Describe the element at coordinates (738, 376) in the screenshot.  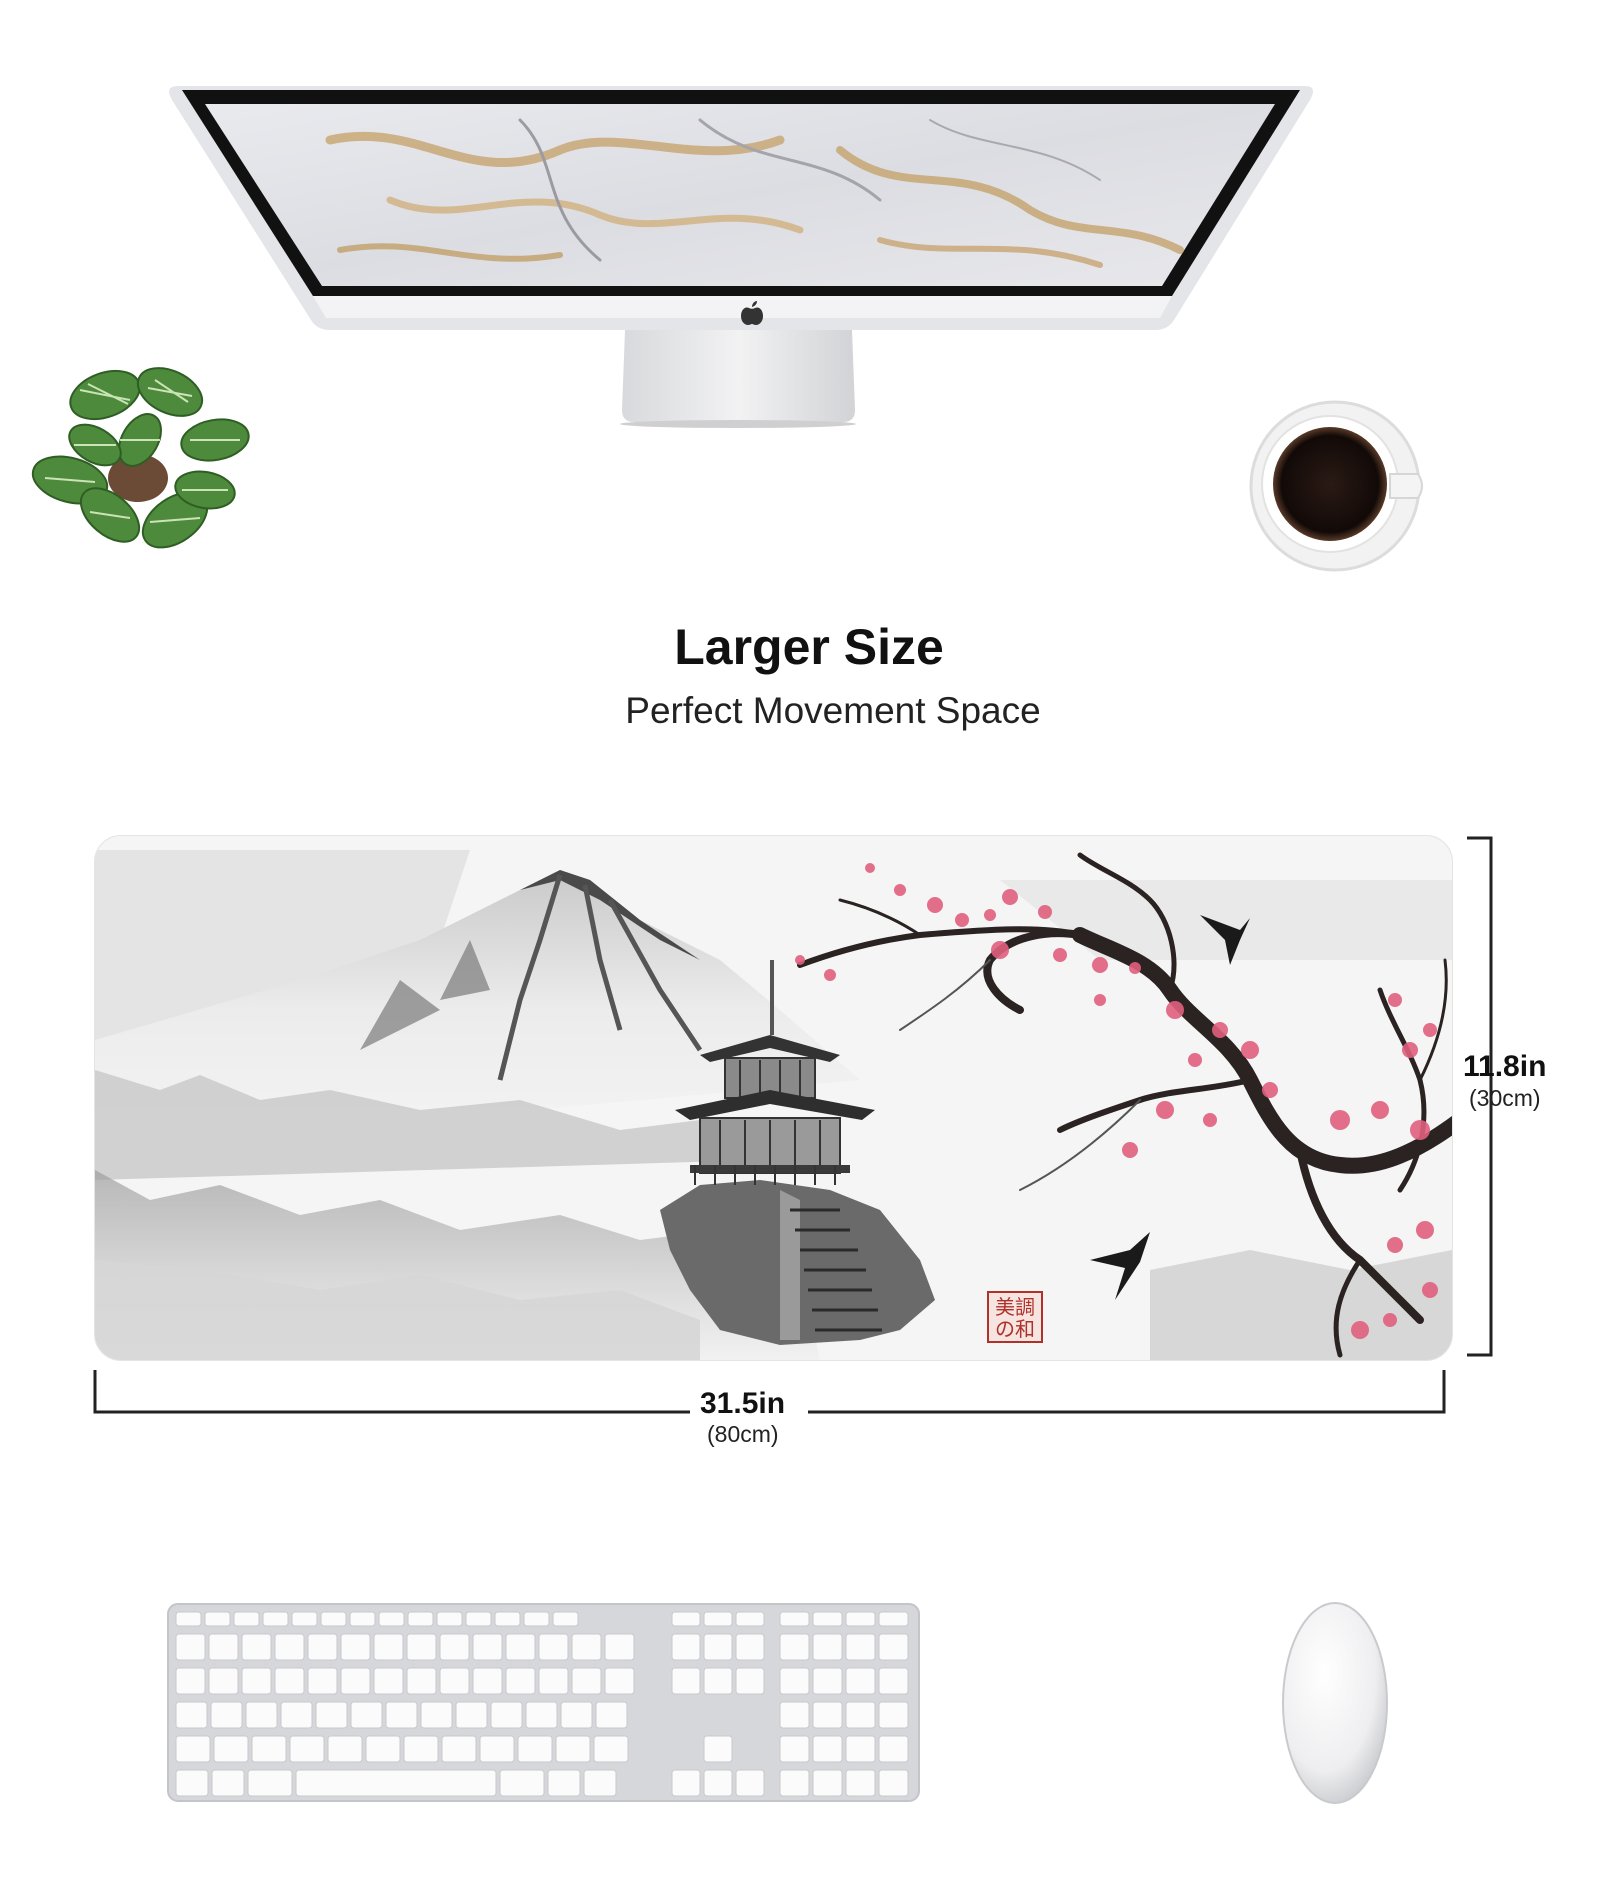
I see `monitor-stand` at that location.